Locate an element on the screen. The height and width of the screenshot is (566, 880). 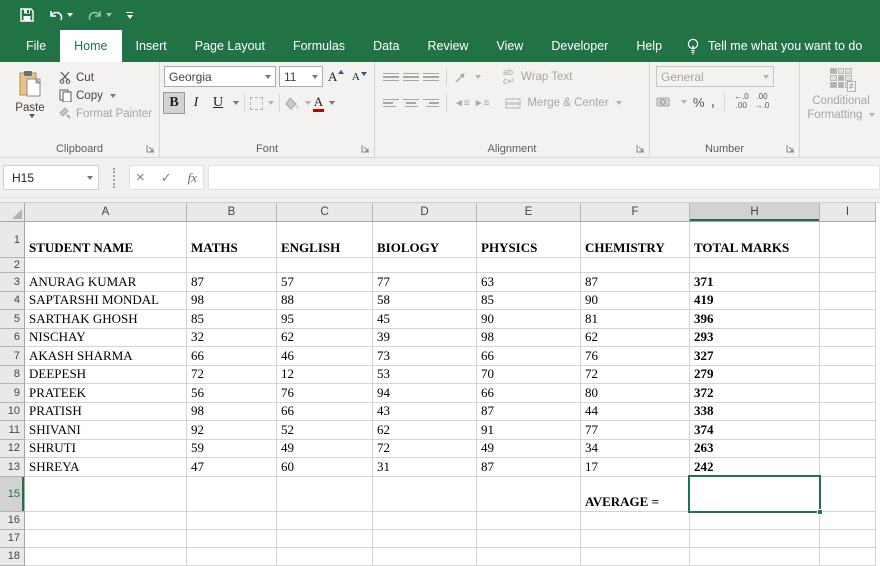
cell-B13: 47 is located at coordinates (232, 467).